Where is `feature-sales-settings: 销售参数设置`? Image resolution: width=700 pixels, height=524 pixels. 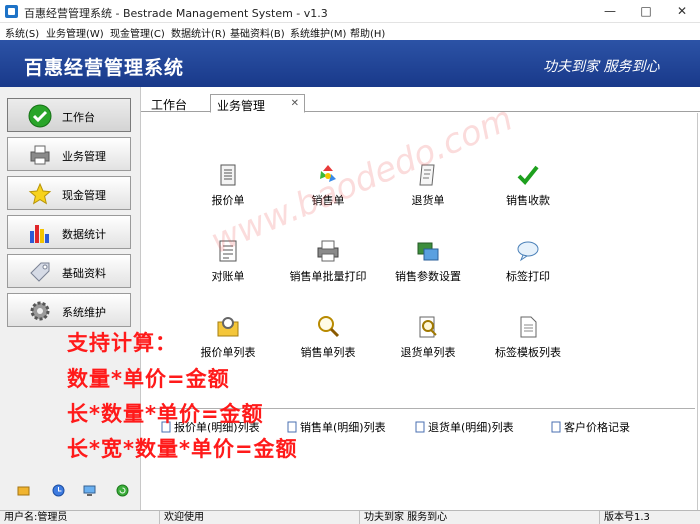
feature-sales-settings: 销售参数设置 is located at coordinates (428, 261).